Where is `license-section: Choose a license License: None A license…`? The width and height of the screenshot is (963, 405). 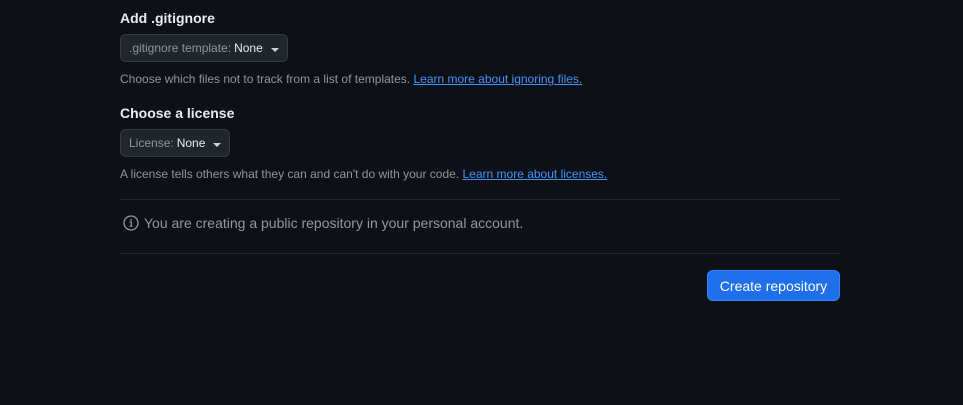 license-section: Choose a license License: None A license… is located at coordinates (480, 142).